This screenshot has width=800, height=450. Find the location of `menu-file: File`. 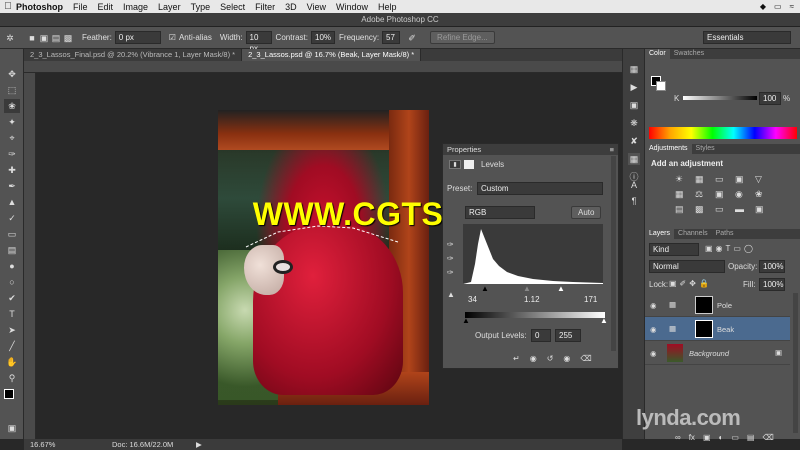

menu-file: File is located at coordinates (80, 7).